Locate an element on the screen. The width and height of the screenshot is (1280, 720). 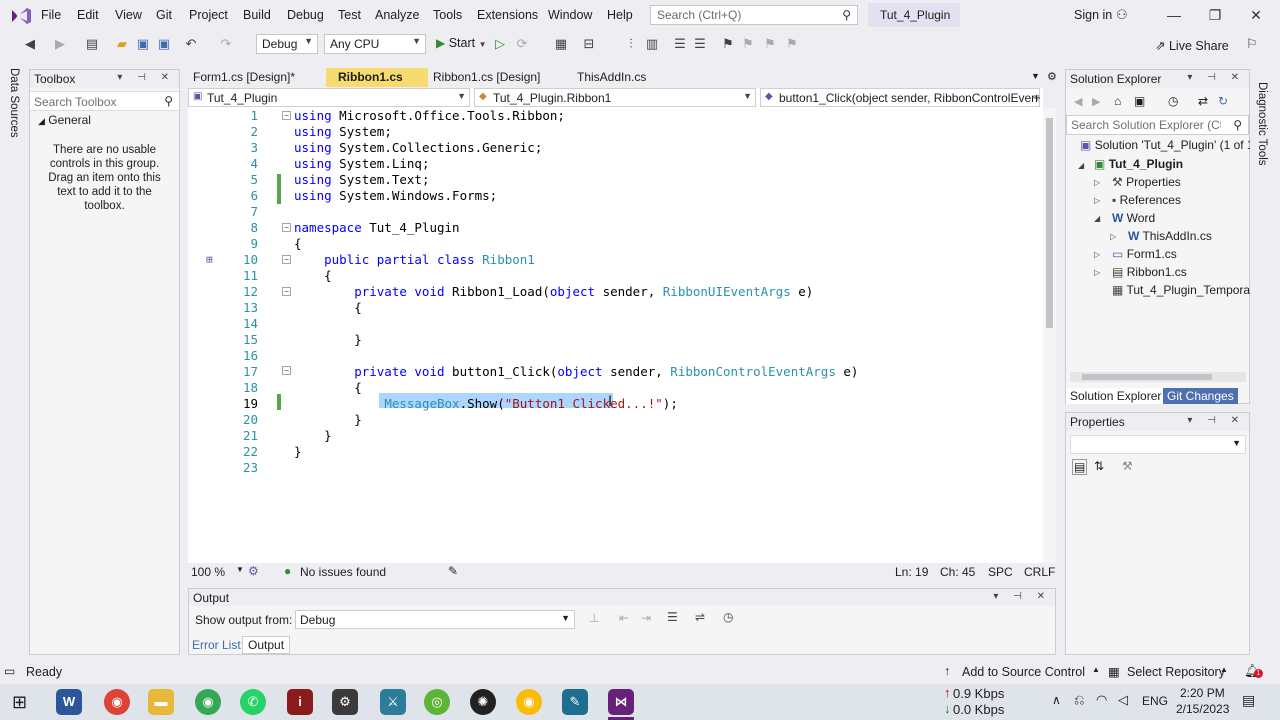
volume-icon: ◁ is located at coordinates (1123, 700).